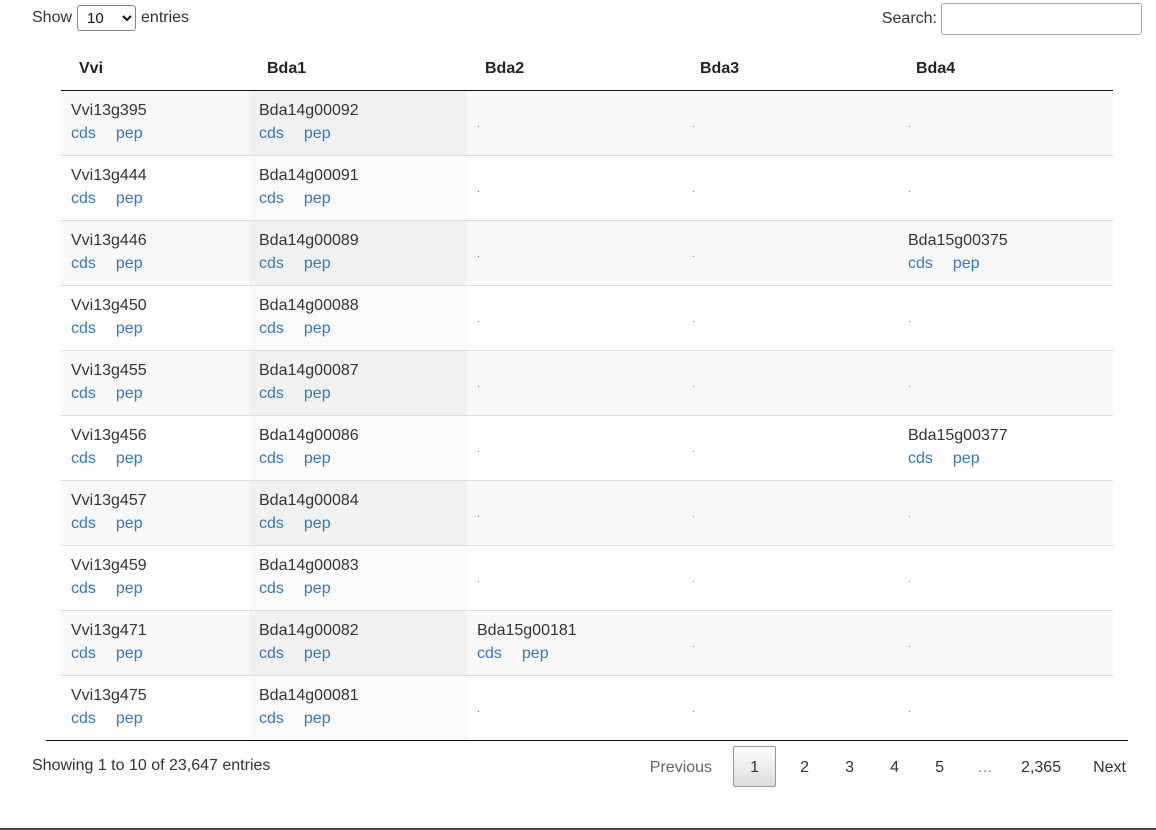 This screenshot has width=1156, height=830. Describe the element at coordinates (894, 766) in the screenshot. I see `page-button-4: 4` at that location.